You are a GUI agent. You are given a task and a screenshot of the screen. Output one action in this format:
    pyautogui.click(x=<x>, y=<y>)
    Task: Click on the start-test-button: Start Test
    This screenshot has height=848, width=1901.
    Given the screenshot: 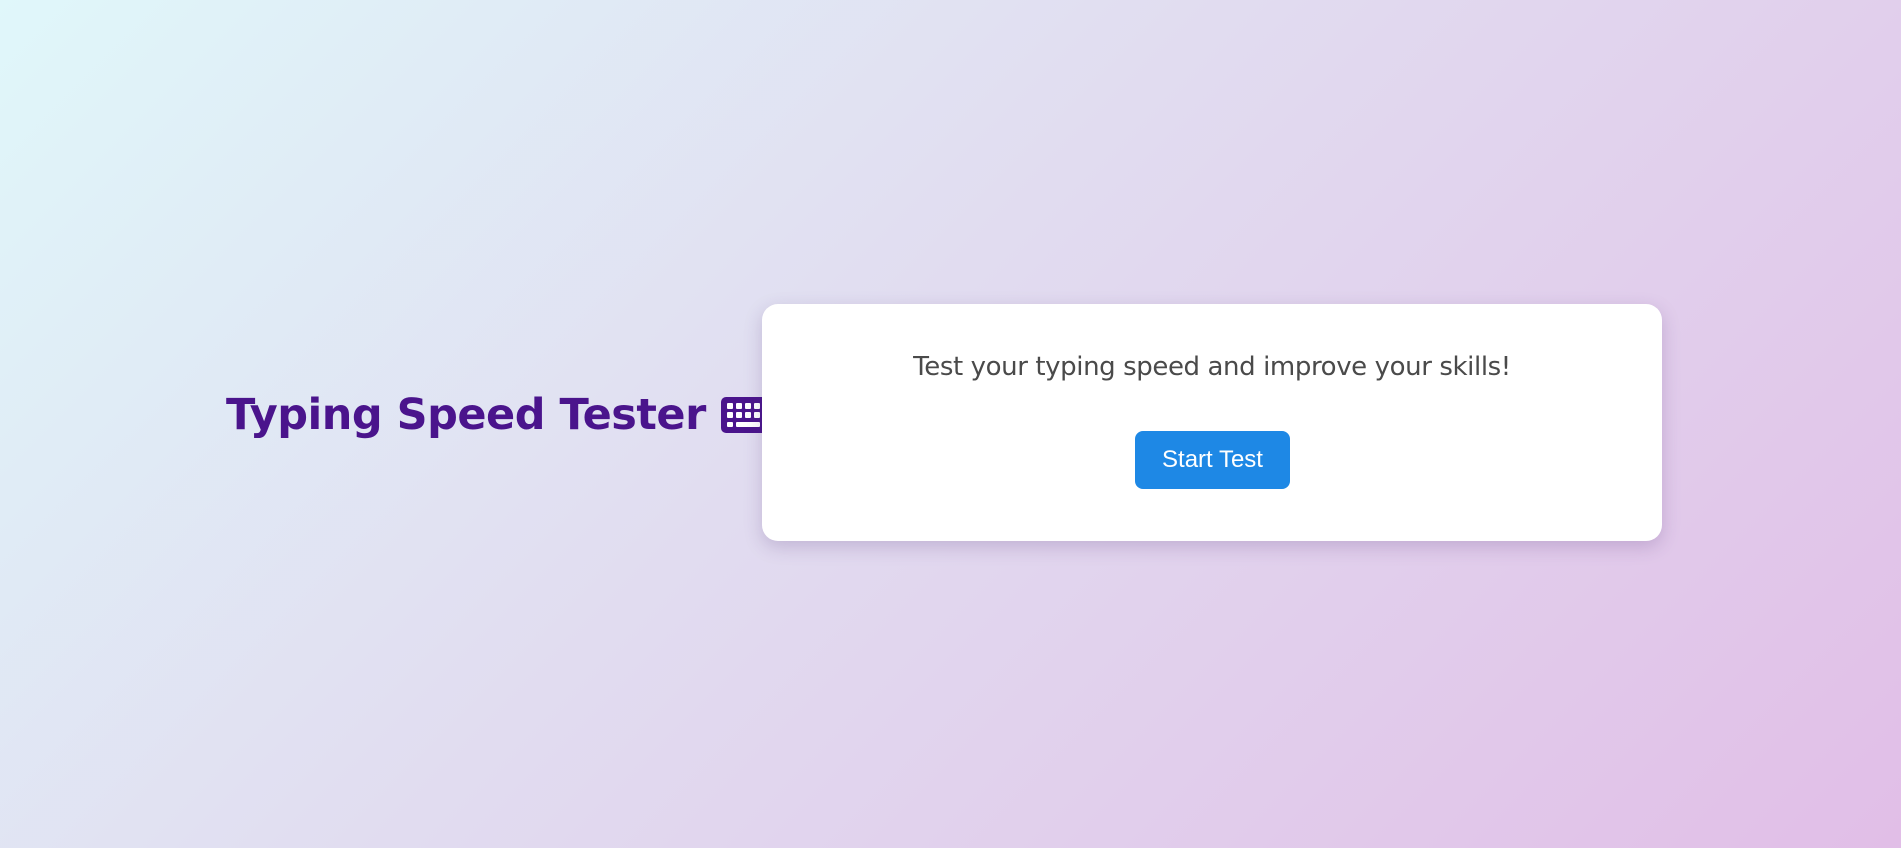 What is the action you would take?
    pyautogui.click(x=1212, y=460)
    